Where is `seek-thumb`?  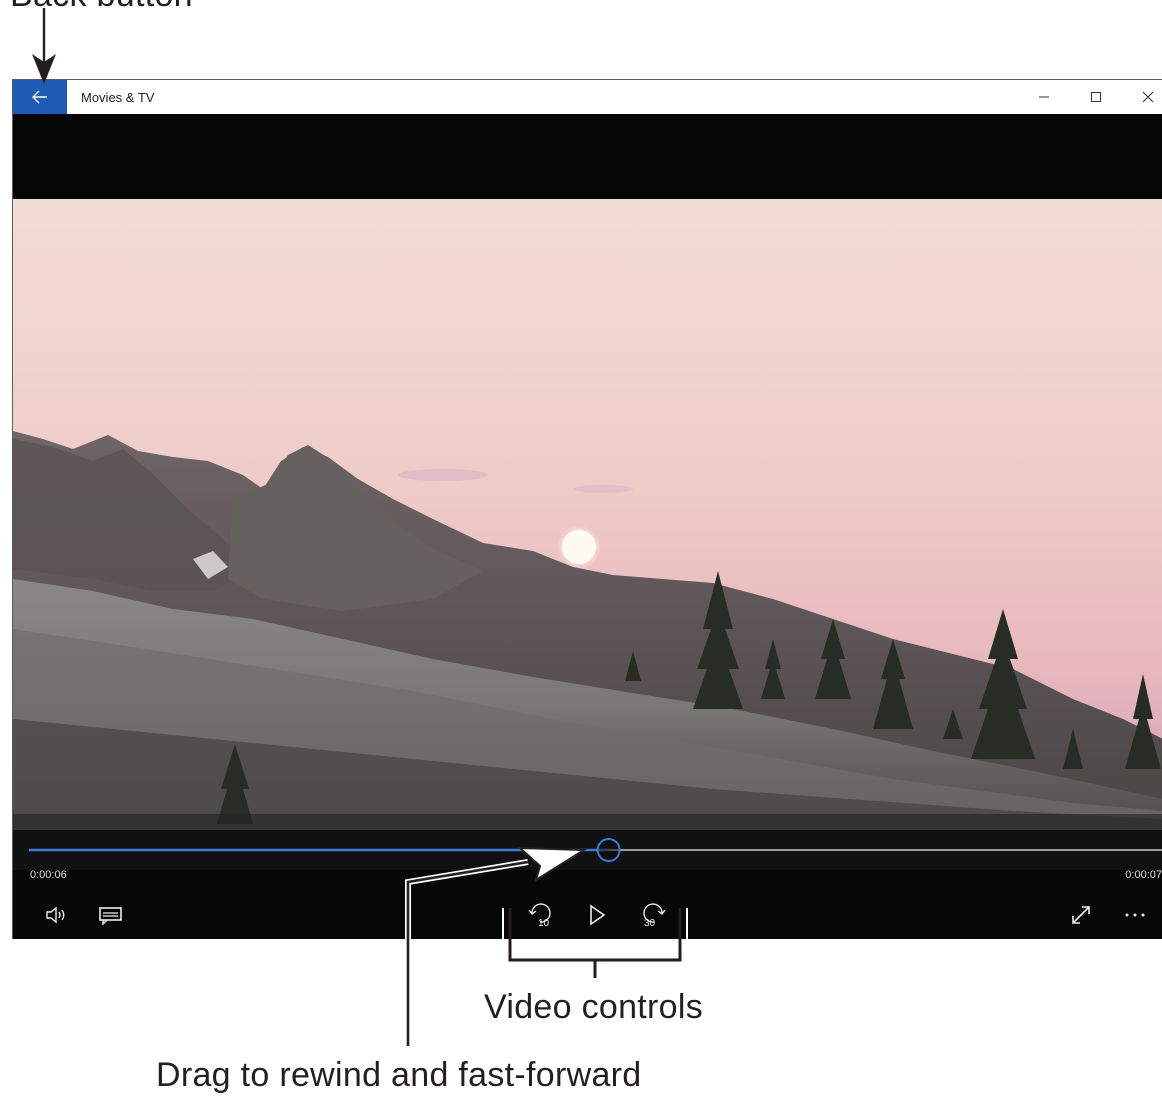 seek-thumb is located at coordinates (608, 850).